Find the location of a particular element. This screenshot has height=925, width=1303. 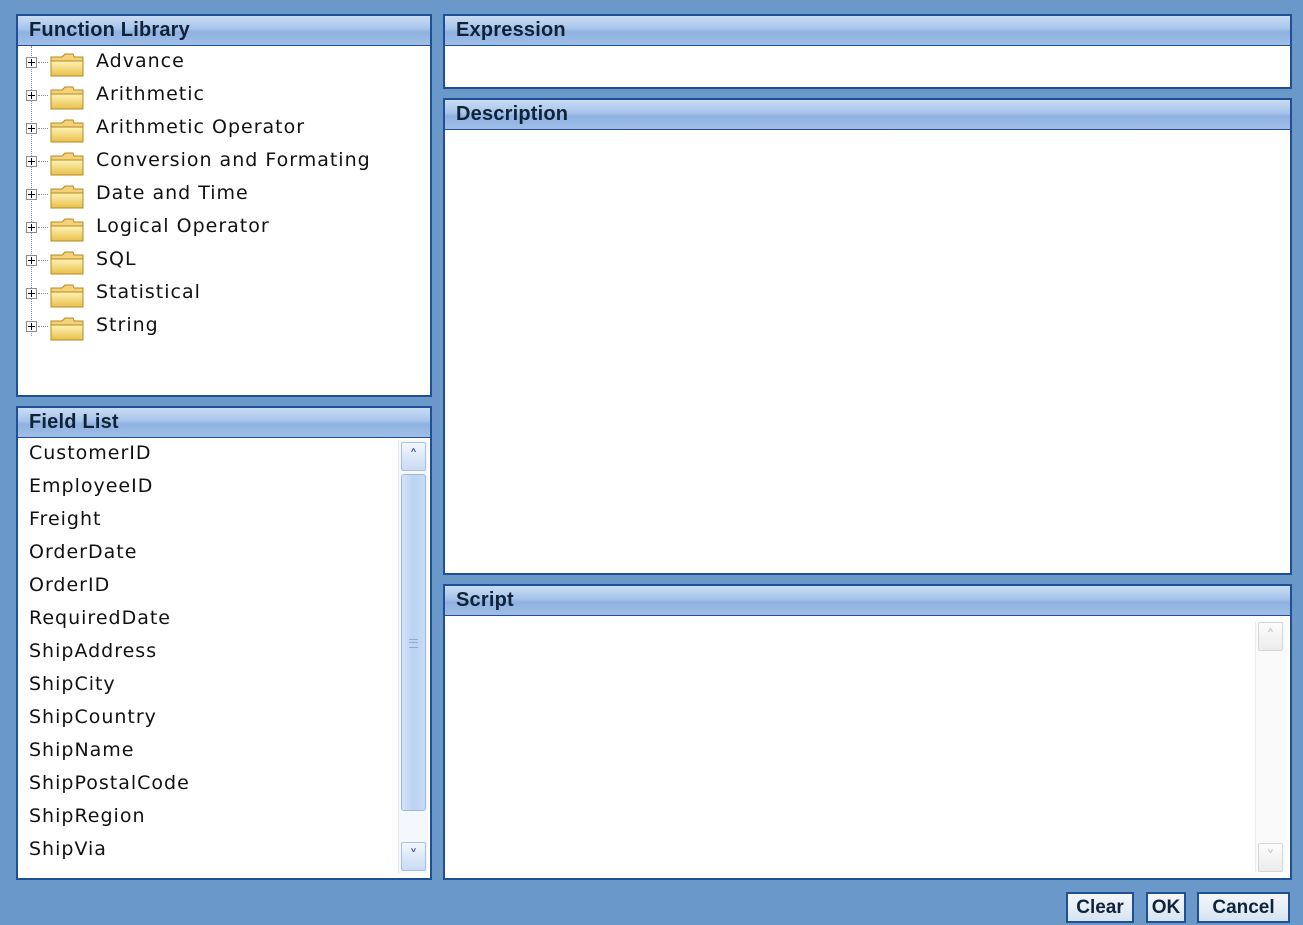

field-list-item: ShipName is located at coordinates (82, 750).